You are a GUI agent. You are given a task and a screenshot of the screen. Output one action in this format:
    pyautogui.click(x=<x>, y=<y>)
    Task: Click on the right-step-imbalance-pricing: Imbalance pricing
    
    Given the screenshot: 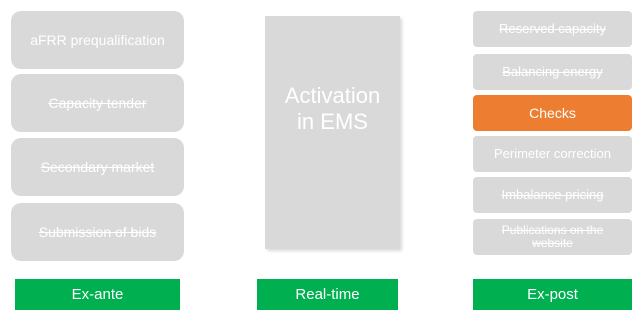 What is the action you would take?
    pyautogui.click(x=552, y=195)
    